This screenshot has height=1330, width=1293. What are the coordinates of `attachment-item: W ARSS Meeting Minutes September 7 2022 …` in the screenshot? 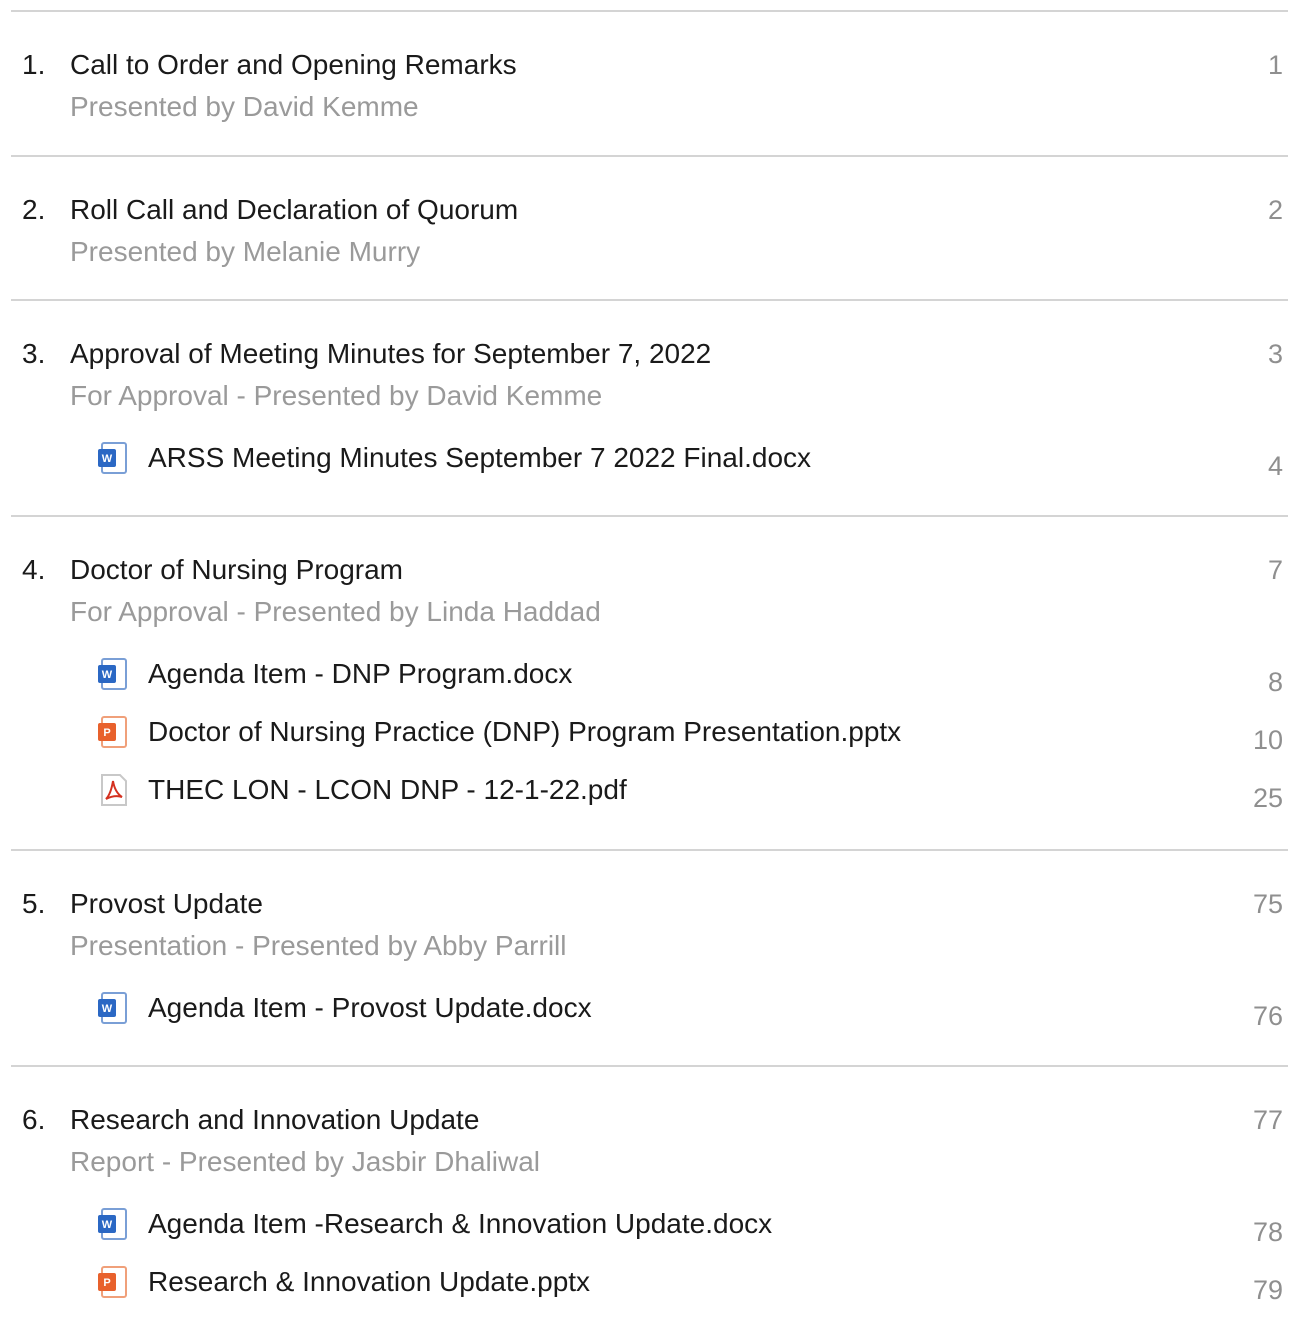 It's located at (649, 464).